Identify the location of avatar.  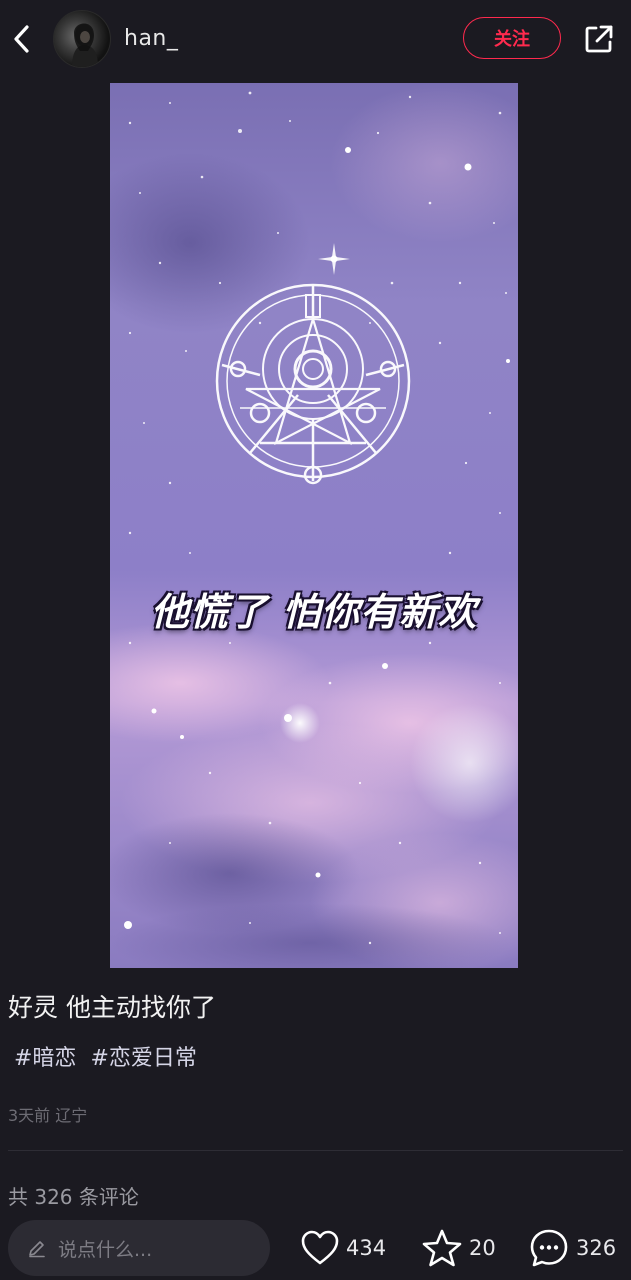
(82, 39).